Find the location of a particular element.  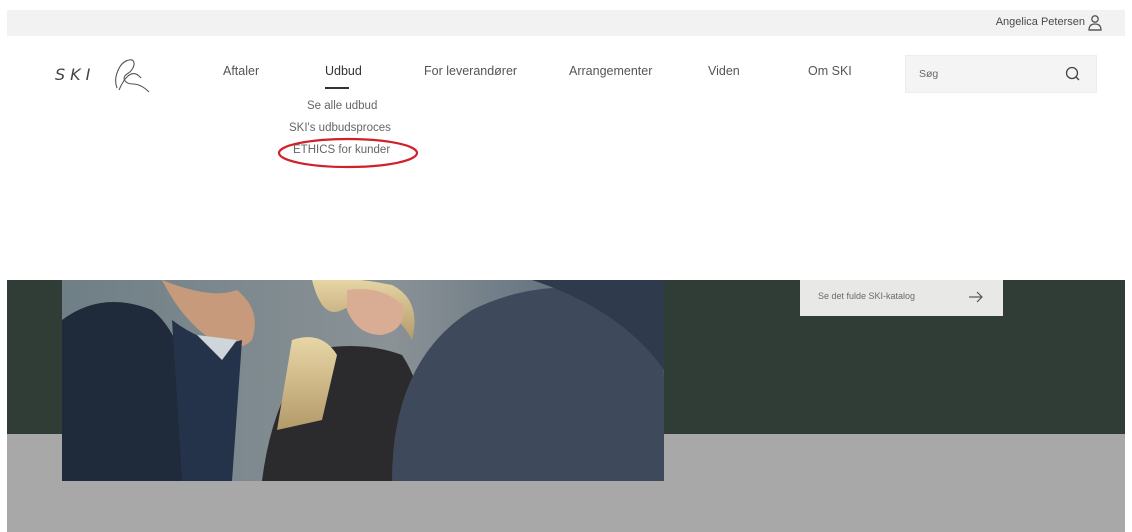

nav-om-ski: Om SKI is located at coordinates (830, 71).